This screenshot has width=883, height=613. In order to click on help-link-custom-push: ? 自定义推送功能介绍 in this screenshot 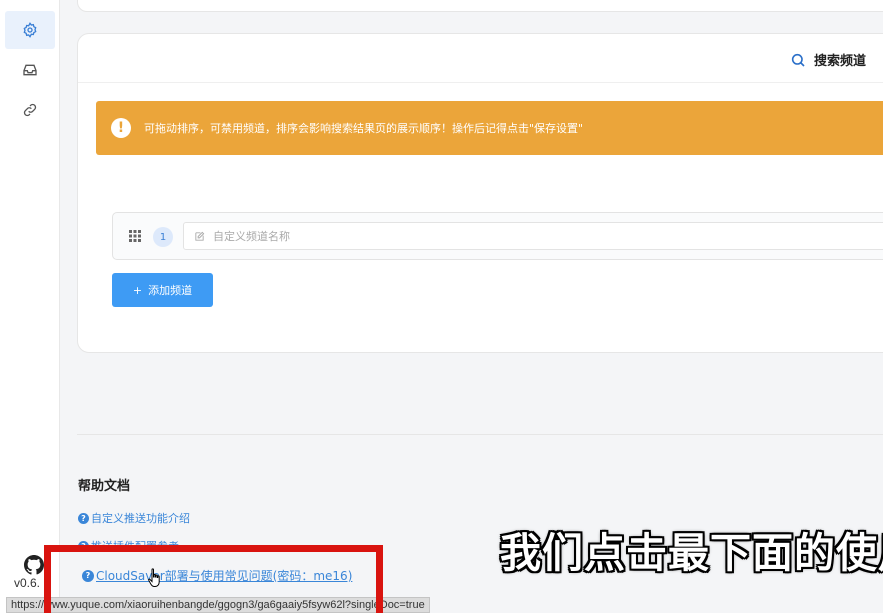, I will do `click(134, 518)`.